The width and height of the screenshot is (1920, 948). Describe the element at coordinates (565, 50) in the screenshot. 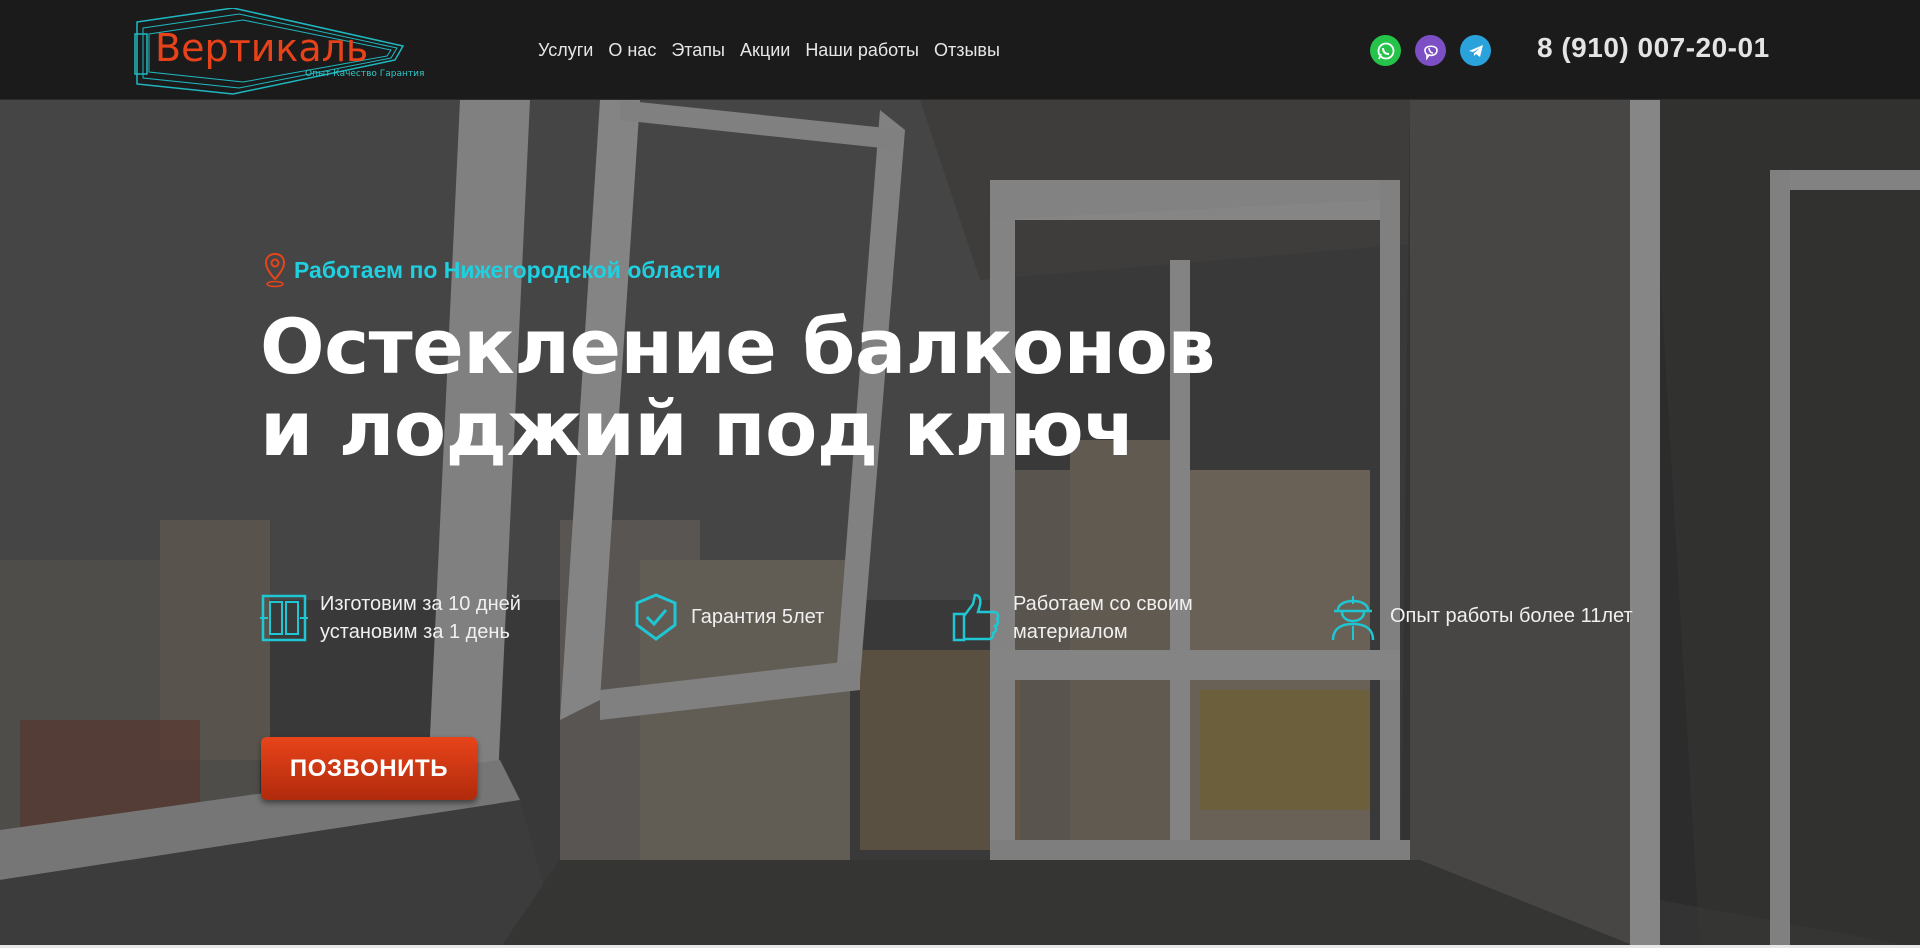

I see `nav-item-services: Услуги` at that location.